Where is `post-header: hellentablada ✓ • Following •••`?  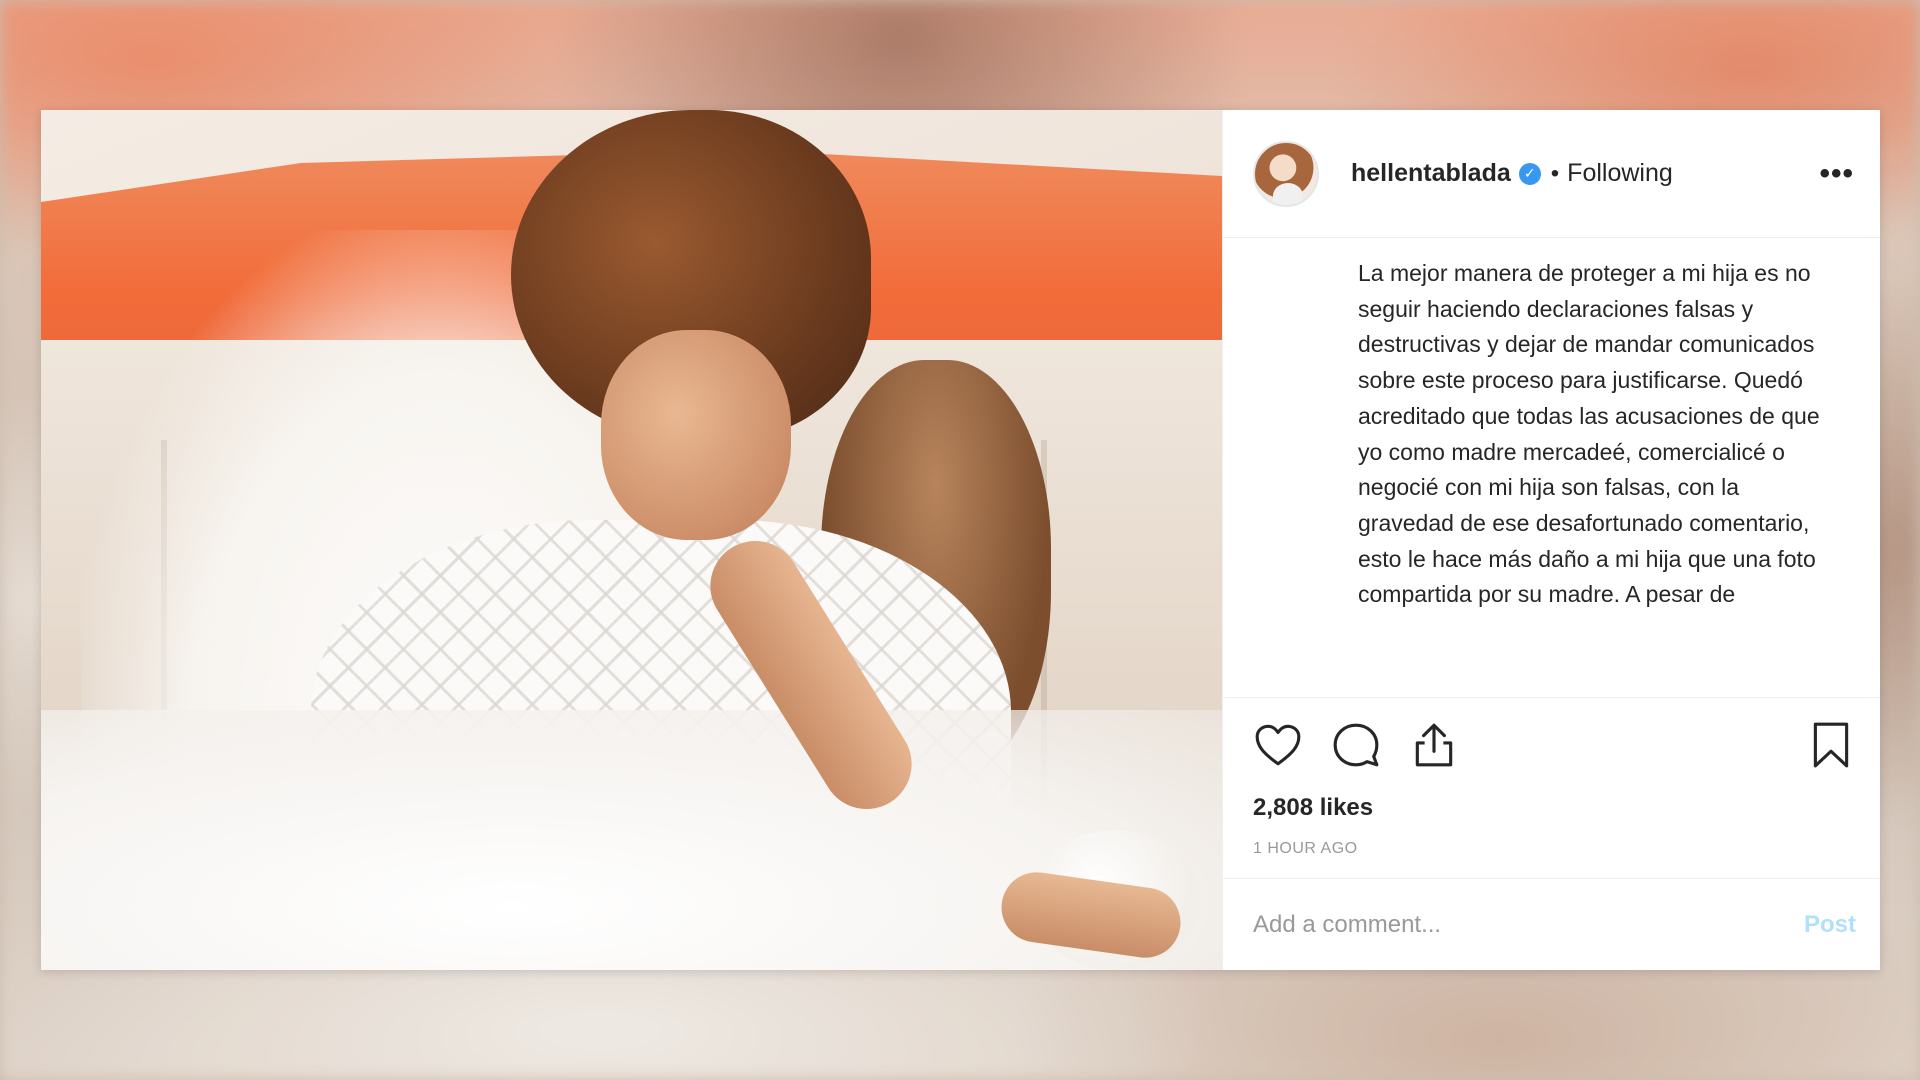 post-header: hellentablada ✓ • Following ••• is located at coordinates (1551, 174).